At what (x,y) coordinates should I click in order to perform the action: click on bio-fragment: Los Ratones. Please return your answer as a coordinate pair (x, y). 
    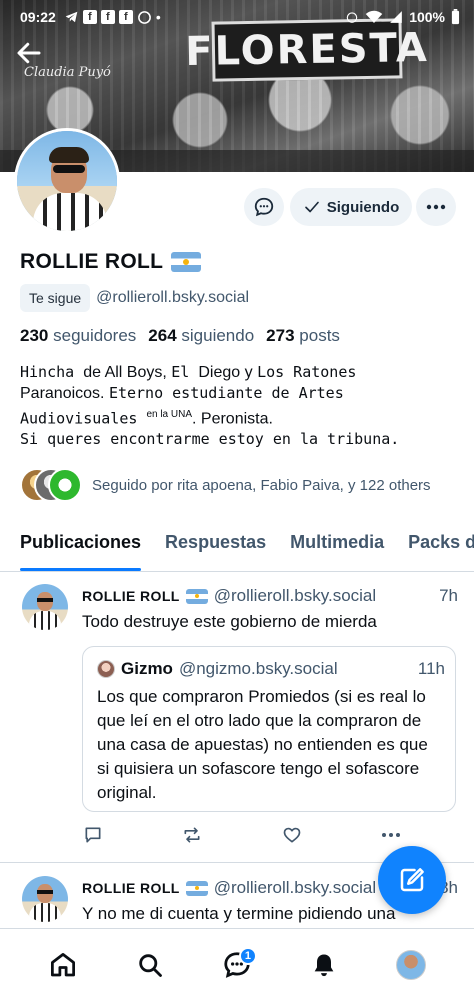
    Looking at the image, I should click on (307, 372).